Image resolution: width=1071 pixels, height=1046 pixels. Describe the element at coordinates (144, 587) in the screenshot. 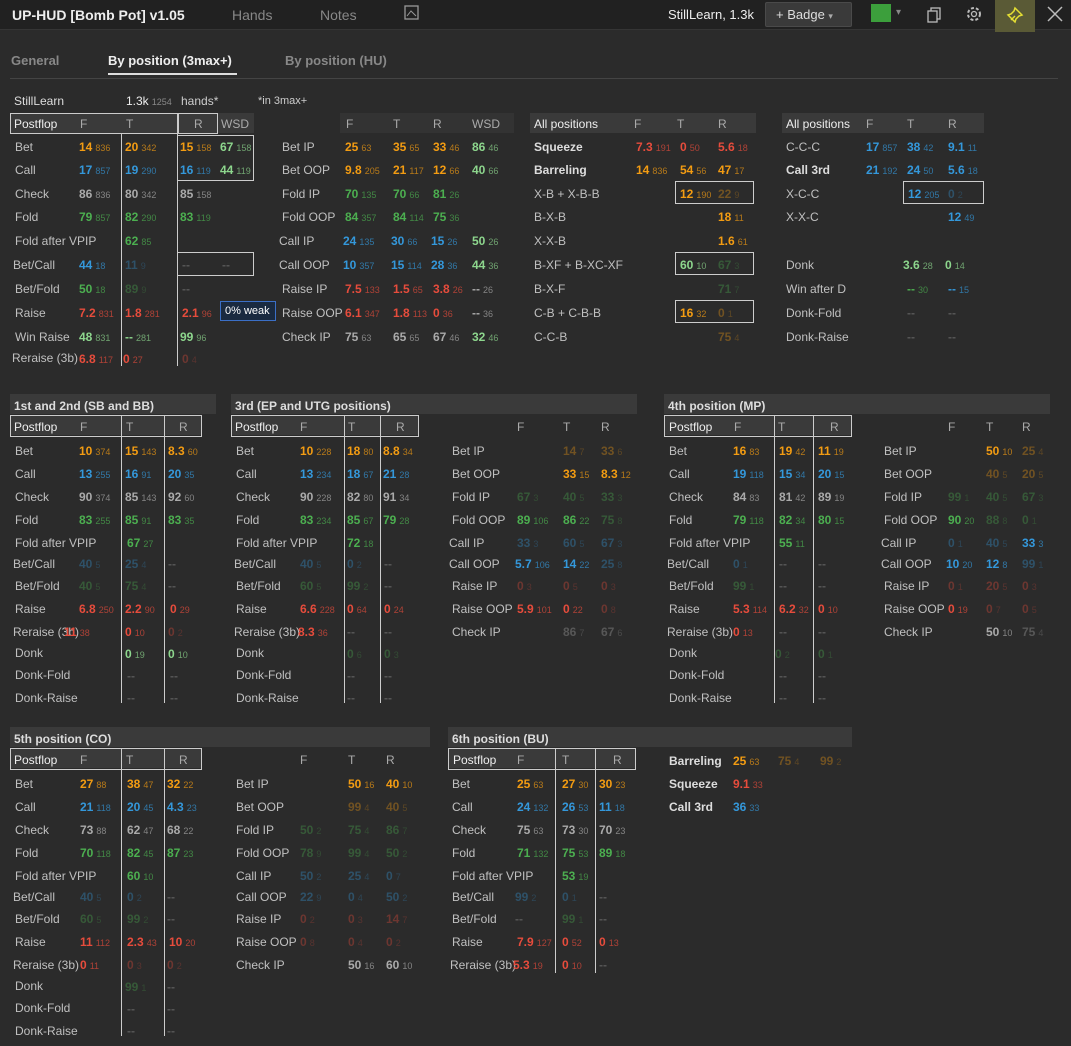

I see `stat-sample: 4` at that location.